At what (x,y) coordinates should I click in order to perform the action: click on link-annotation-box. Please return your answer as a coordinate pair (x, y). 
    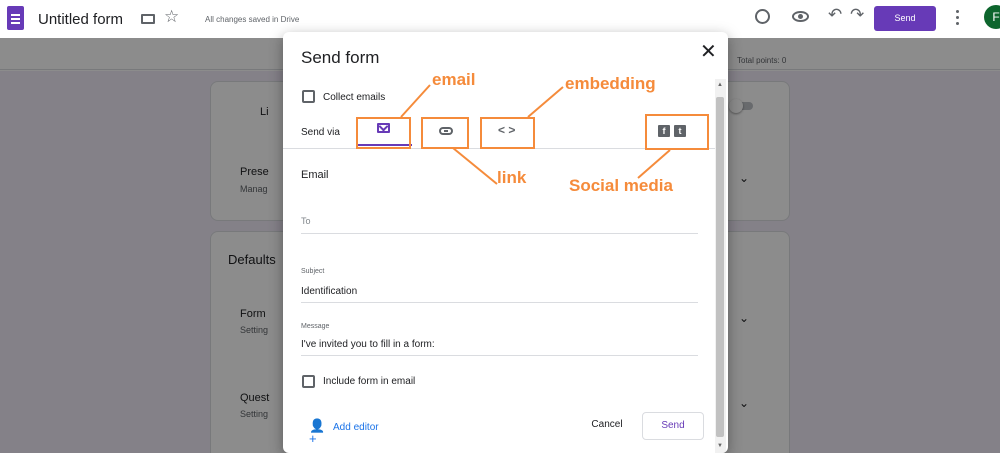
    Looking at the image, I should click on (445, 133).